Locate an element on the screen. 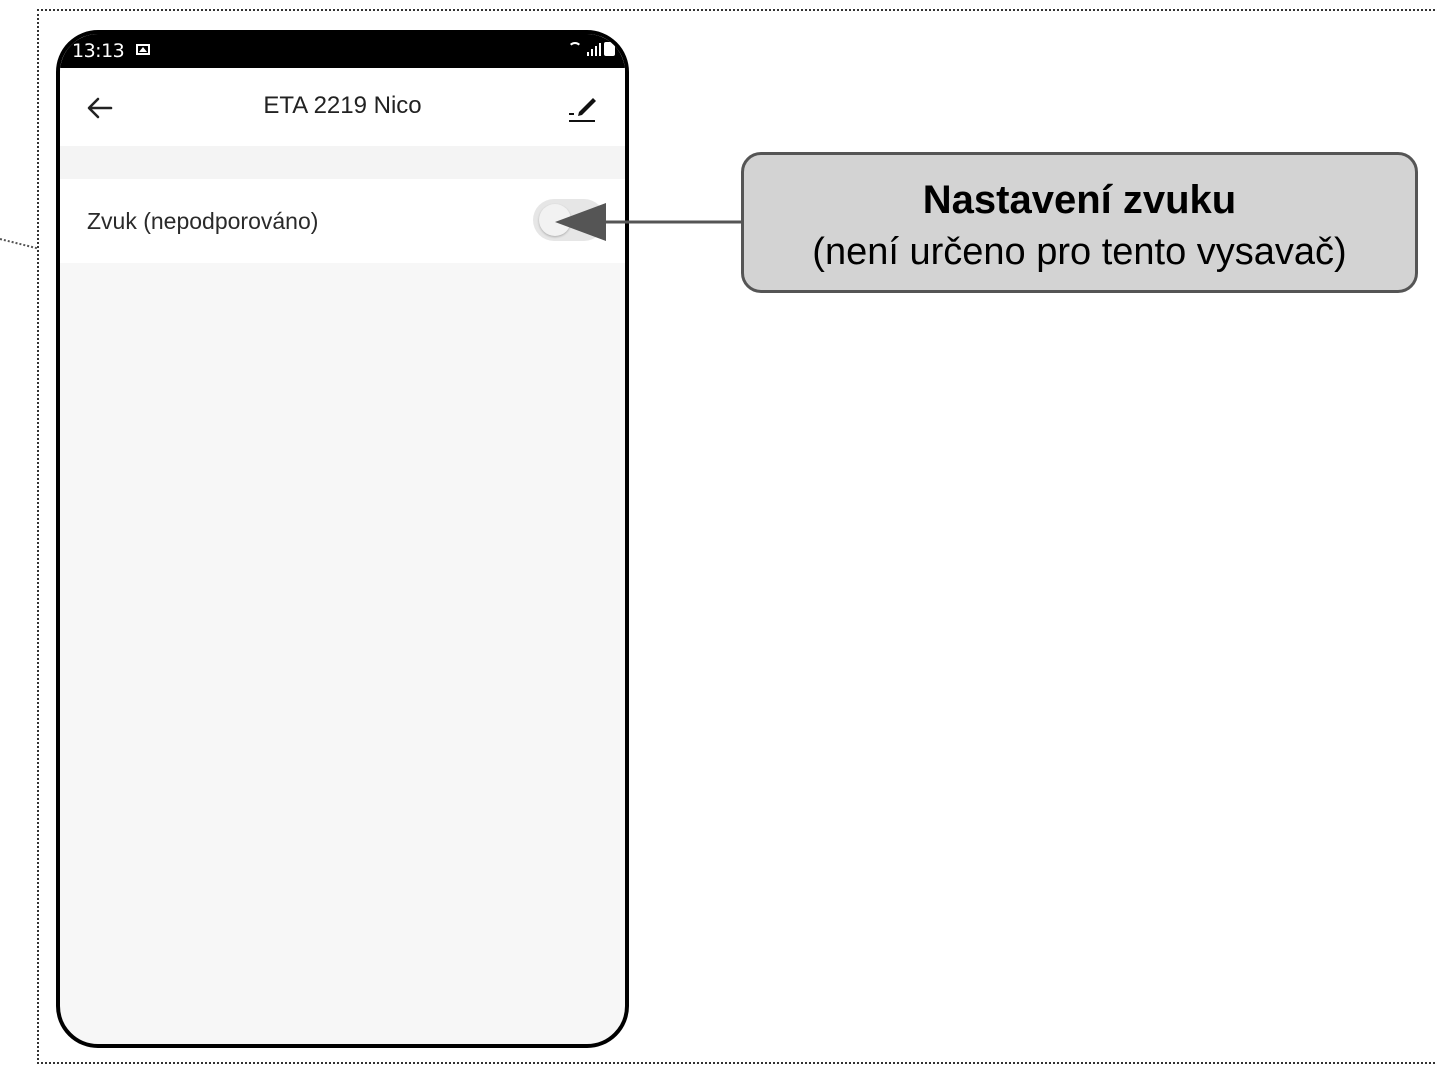 This screenshot has width=1435, height=1067. settings-row-sound: Zvuk (nepodporováno) is located at coordinates (342, 221).